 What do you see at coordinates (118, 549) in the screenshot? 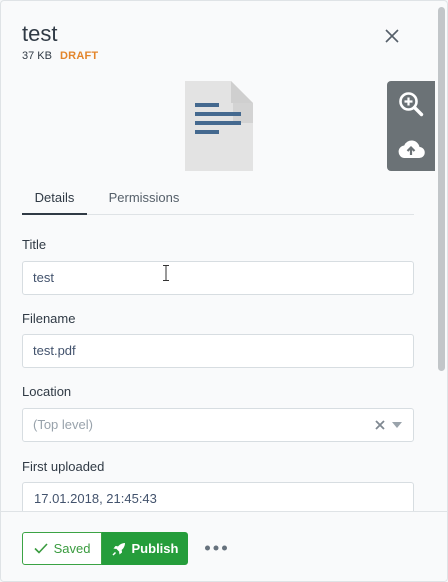
I see `rocket-icon` at bounding box center [118, 549].